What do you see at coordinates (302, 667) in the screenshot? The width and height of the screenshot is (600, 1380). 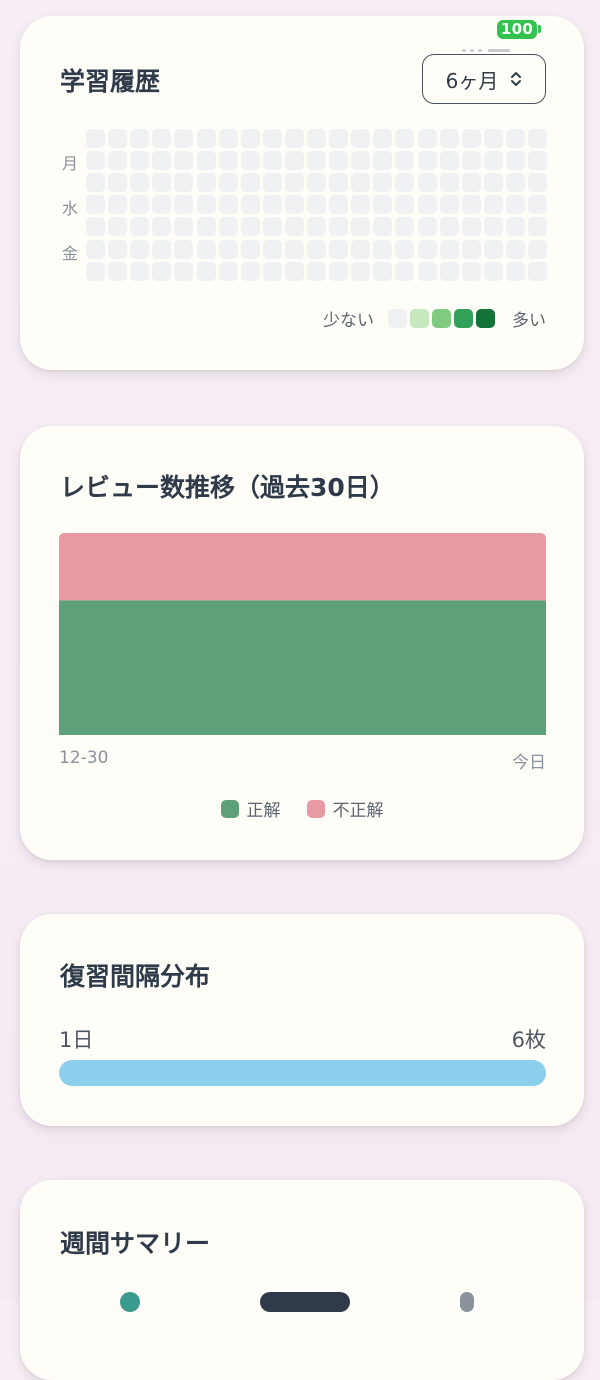 I see `area-series-correct` at bounding box center [302, 667].